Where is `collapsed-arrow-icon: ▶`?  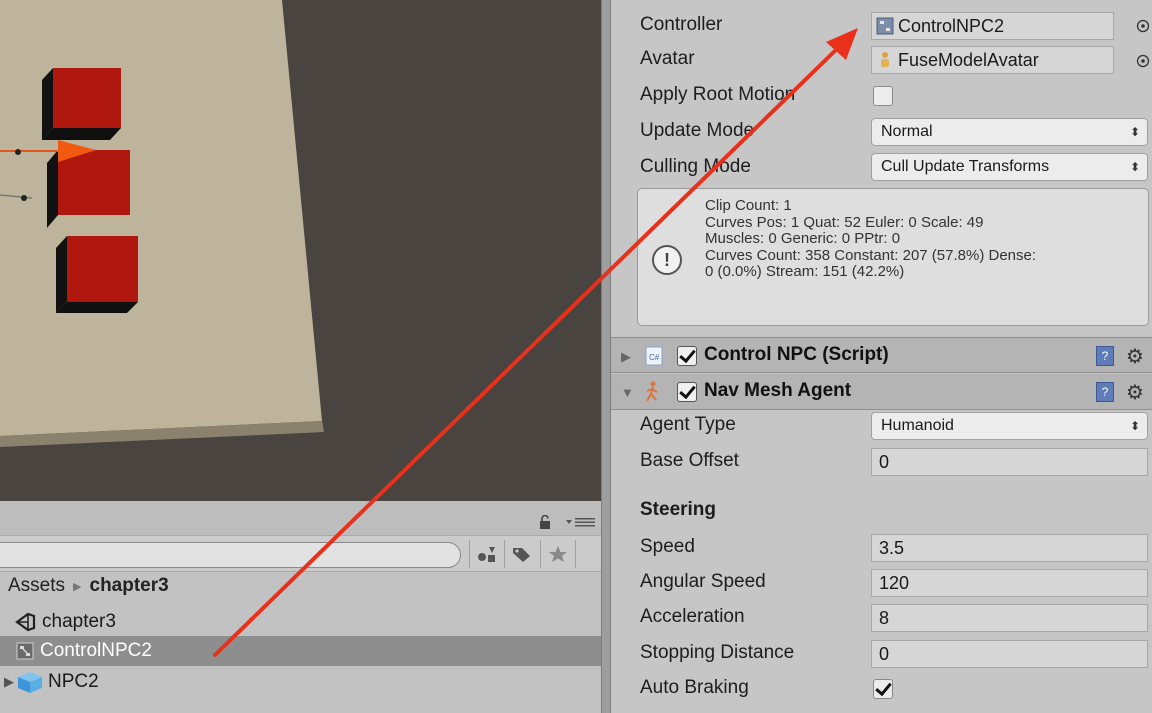
collapsed-arrow-icon: ▶ is located at coordinates (626, 357).